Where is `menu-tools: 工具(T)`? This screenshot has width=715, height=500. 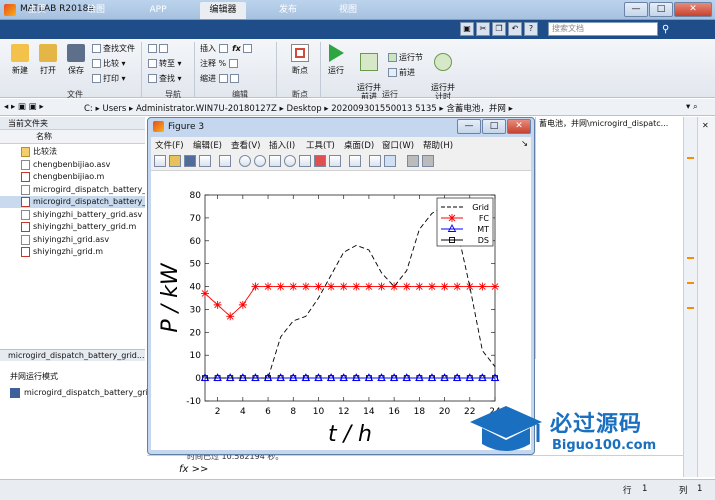 menu-tools: 工具(T) is located at coordinates (320, 145).